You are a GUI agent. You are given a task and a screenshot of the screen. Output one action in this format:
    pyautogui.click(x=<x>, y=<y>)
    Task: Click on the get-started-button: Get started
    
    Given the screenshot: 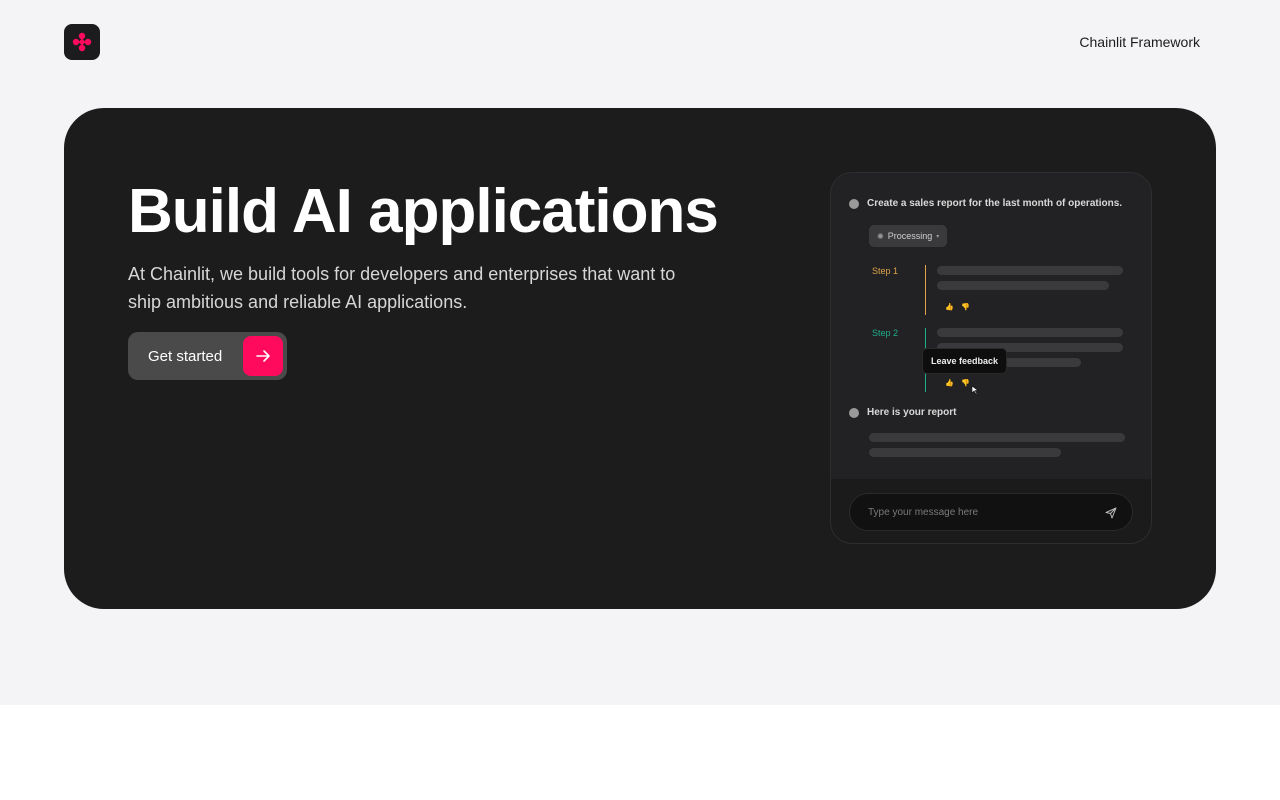 What is the action you would take?
    pyautogui.click(x=207, y=356)
    